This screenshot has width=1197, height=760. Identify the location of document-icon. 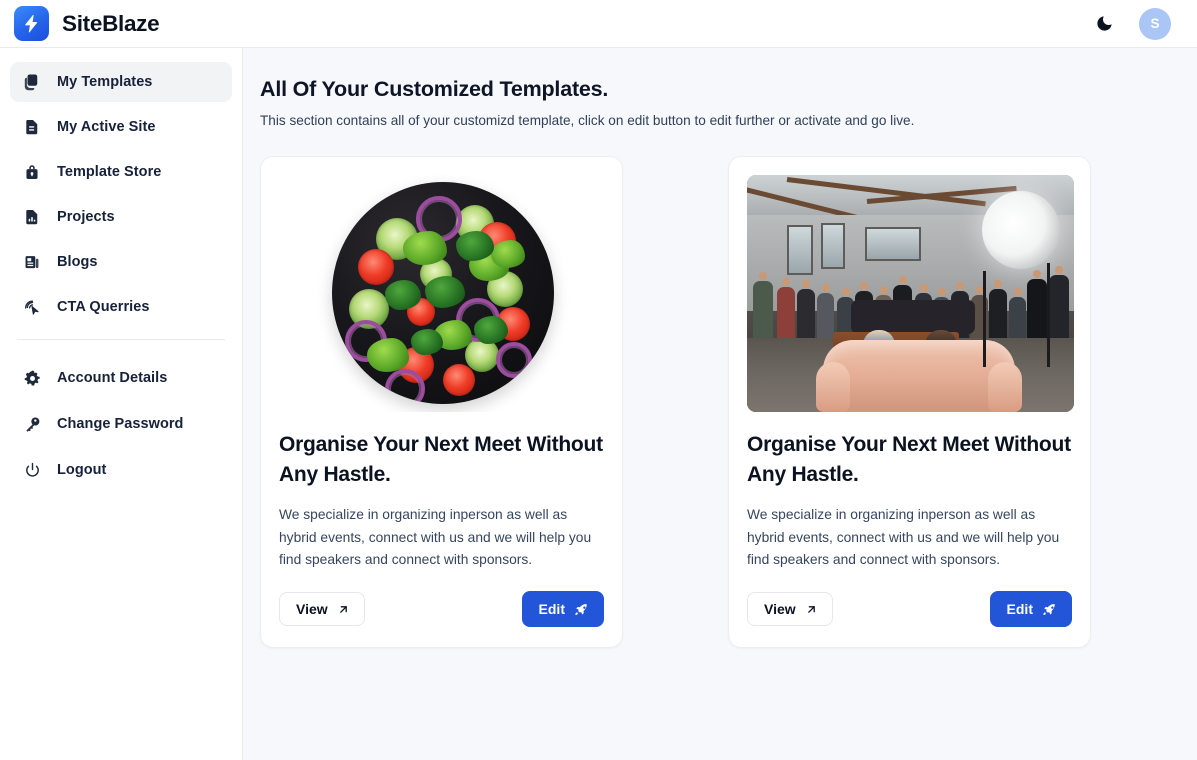
(32, 127).